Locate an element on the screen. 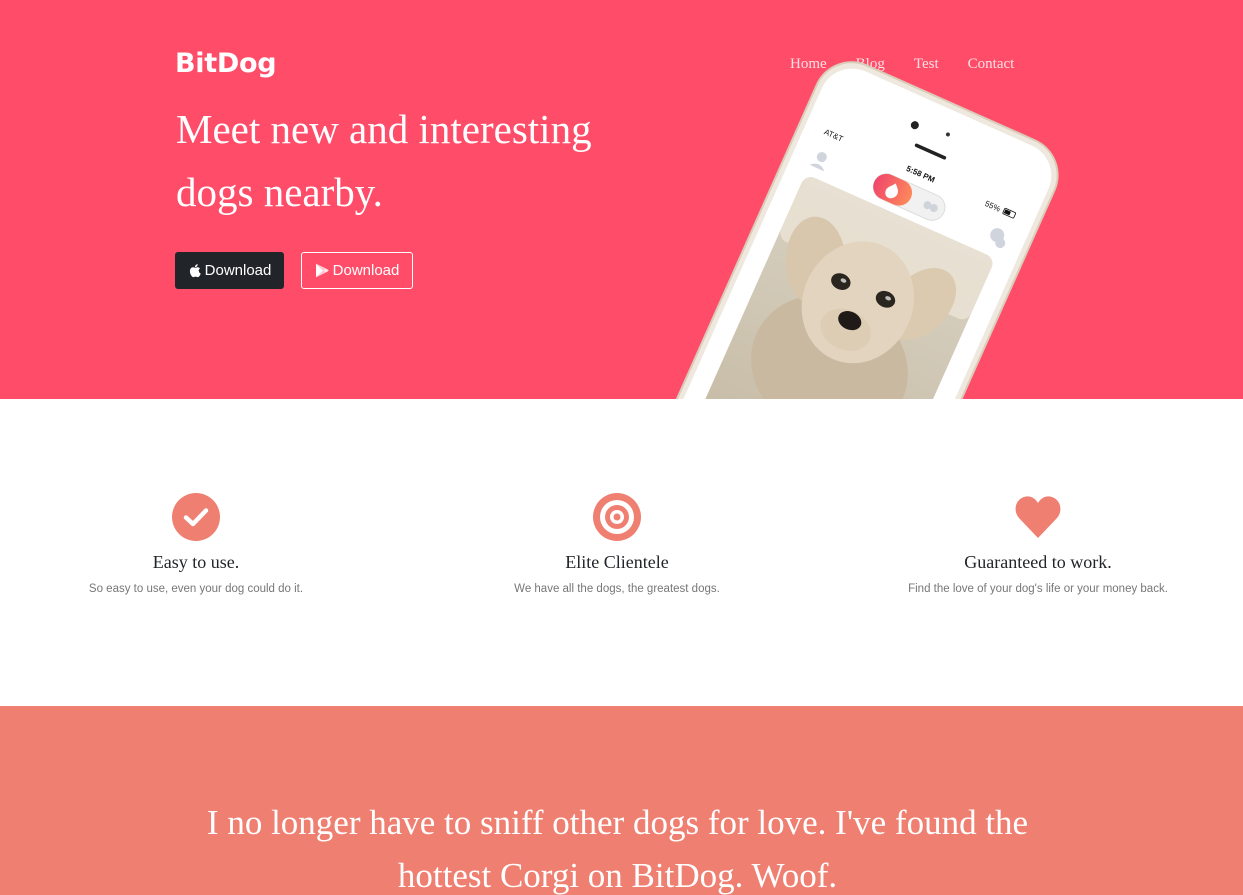  profile-icon is located at coordinates (818, 162).